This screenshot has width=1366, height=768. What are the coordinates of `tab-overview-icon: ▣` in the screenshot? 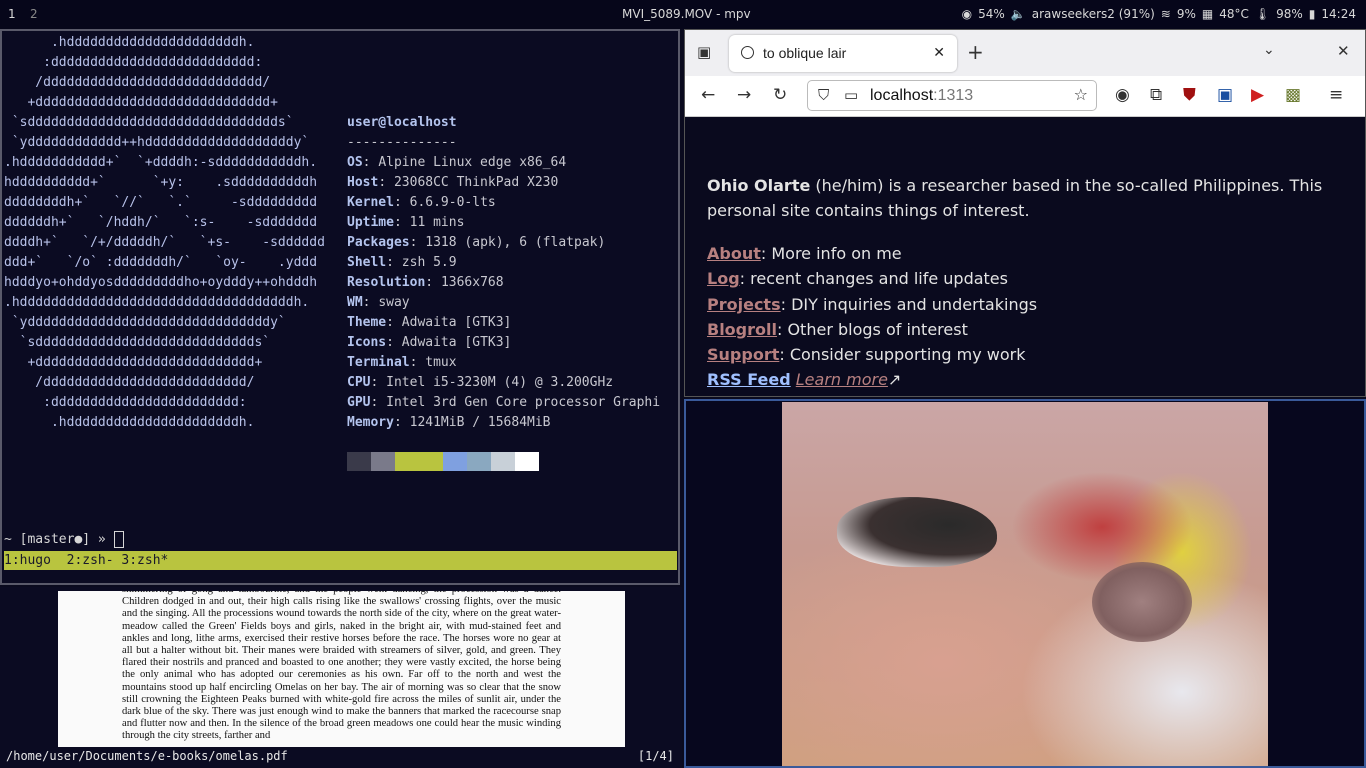 It's located at (704, 52).